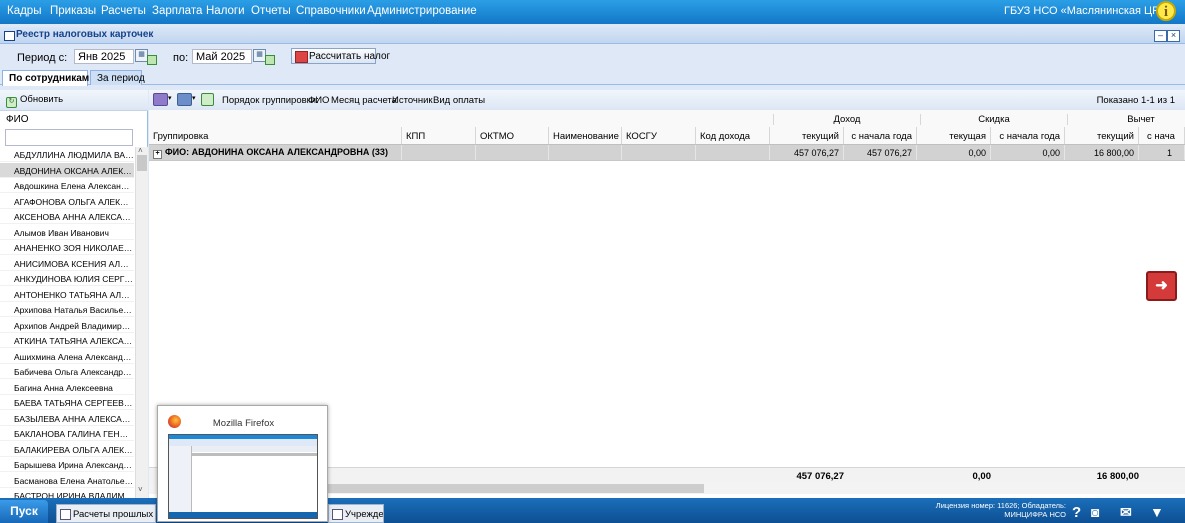 This screenshot has height=523, width=1185. What do you see at coordinates (67, 402) in the screenshot?
I see `employee-list-item: БАЕВА ТАТЬЯНА СЕРГЕЕВНА` at bounding box center [67, 402].